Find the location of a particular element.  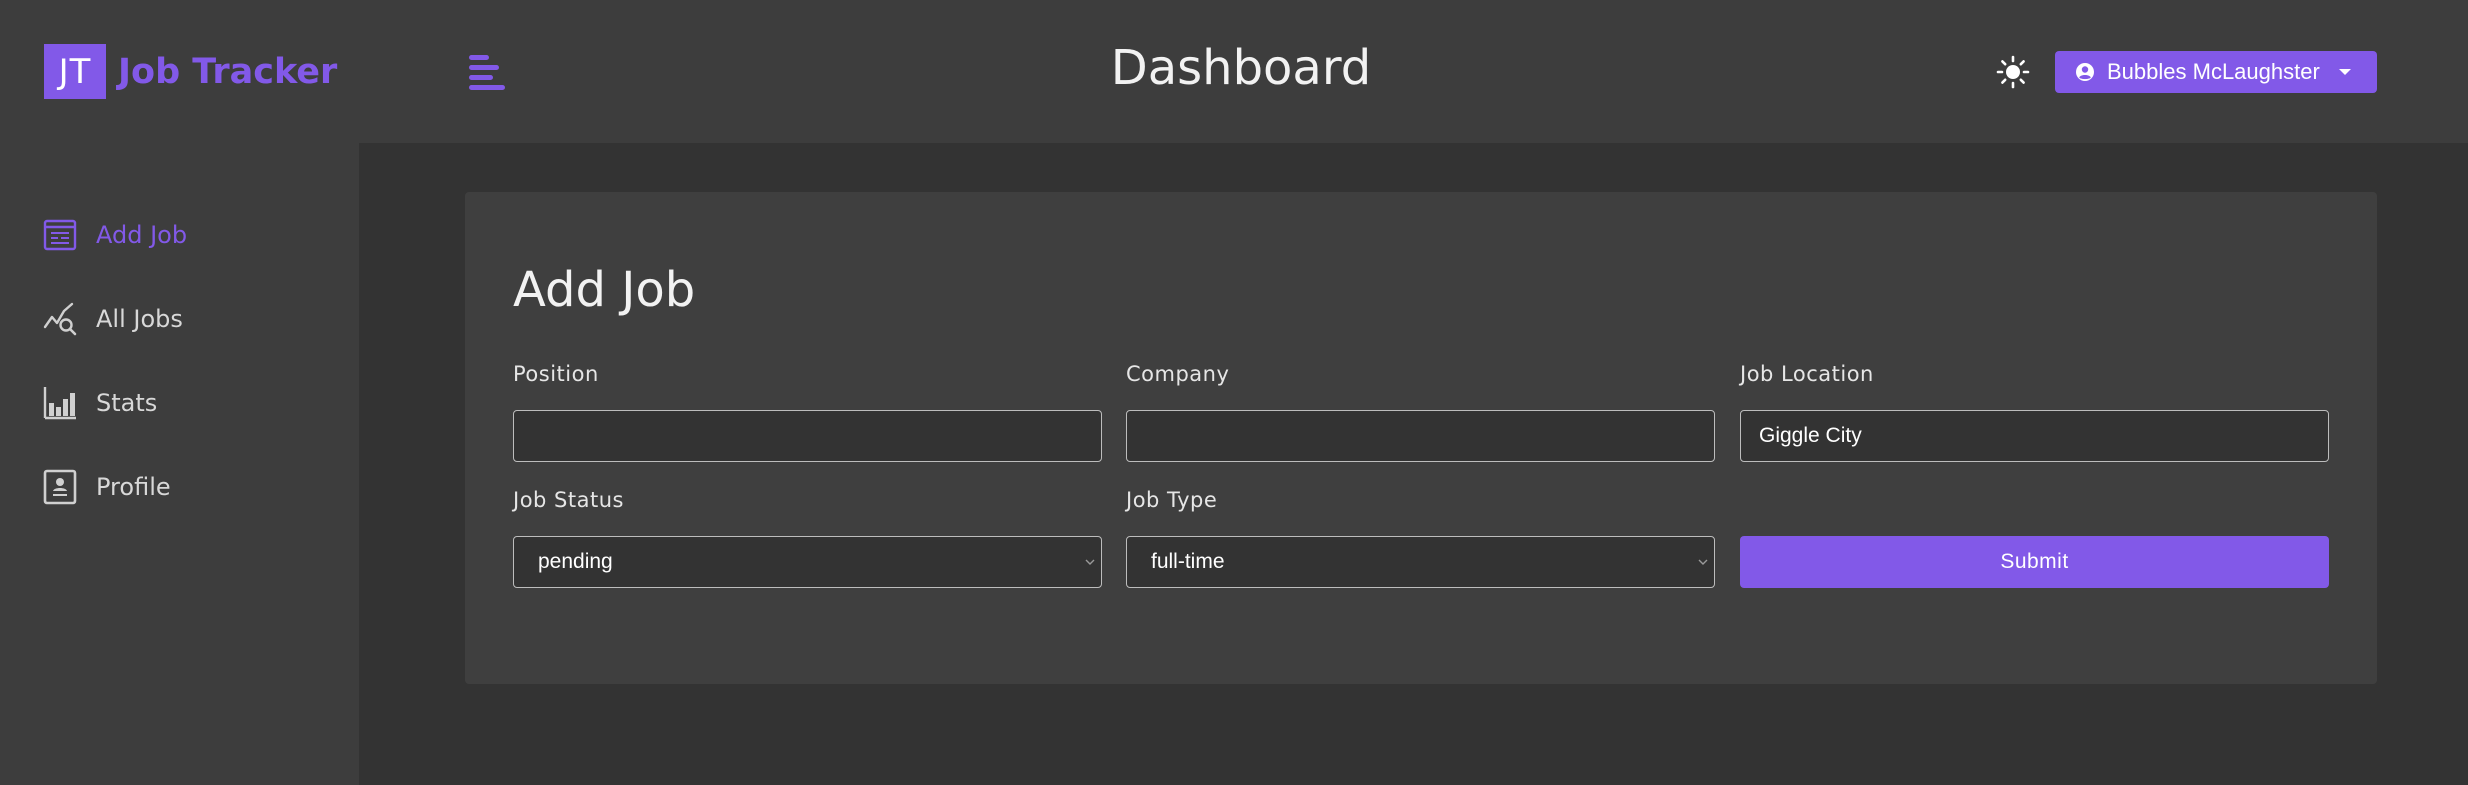

theme-toggle-button is located at coordinates (2013, 72).